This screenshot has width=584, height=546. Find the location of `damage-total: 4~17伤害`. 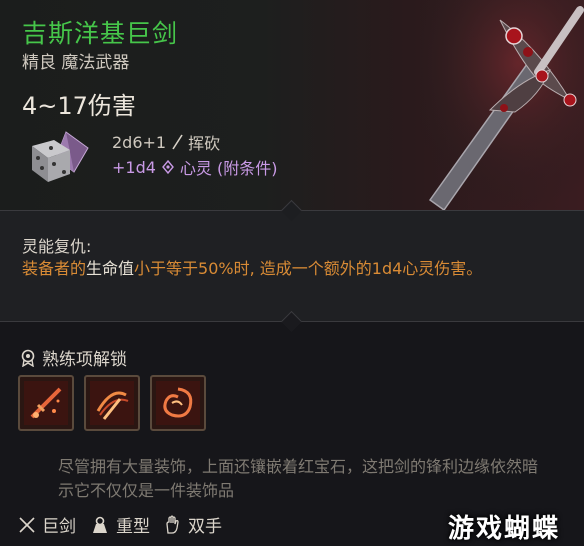

damage-total: 4~17伤害 is located at coordinates (79, 106).